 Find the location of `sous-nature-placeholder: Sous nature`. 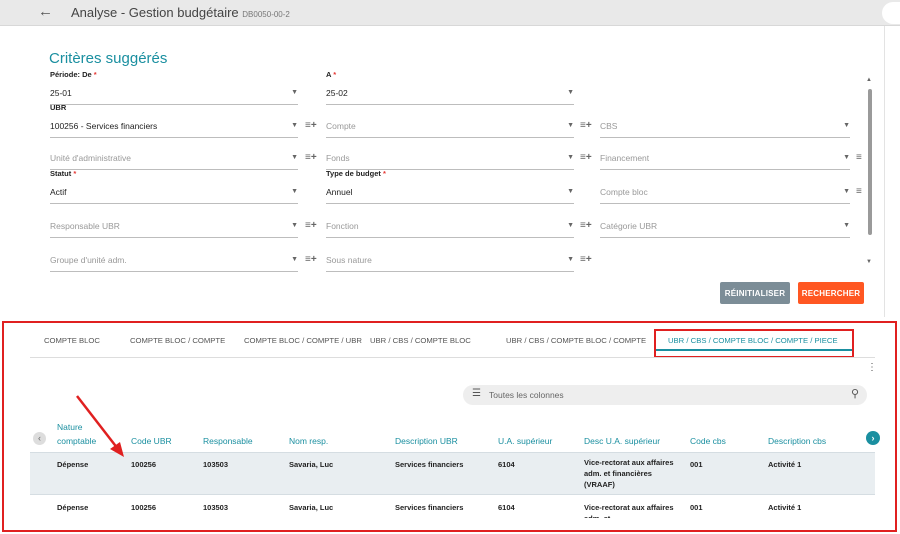

sous-nature-placeholder: Sous nature is located at coordinates (349, 260).